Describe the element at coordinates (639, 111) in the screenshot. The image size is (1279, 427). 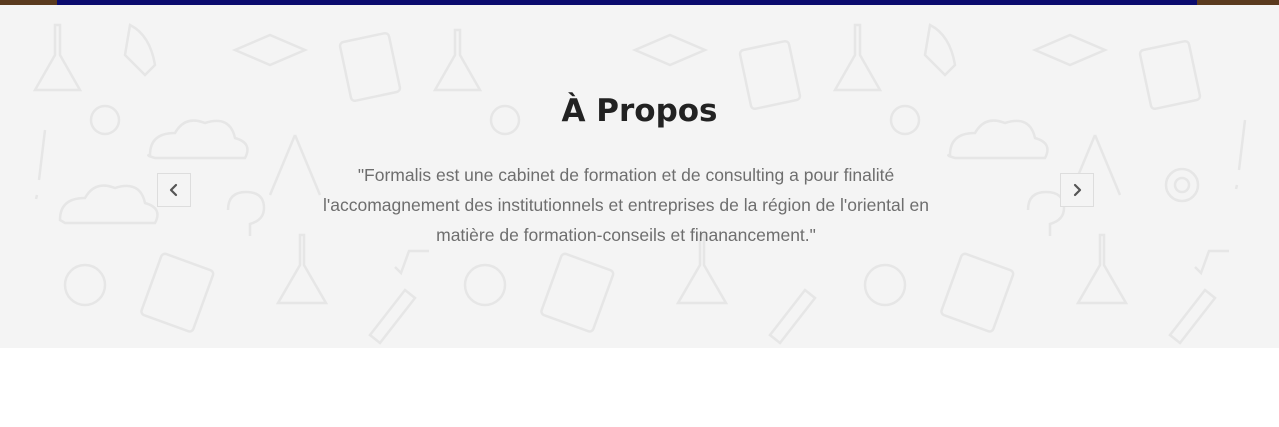
I see `section-title: À Propos` at that location.